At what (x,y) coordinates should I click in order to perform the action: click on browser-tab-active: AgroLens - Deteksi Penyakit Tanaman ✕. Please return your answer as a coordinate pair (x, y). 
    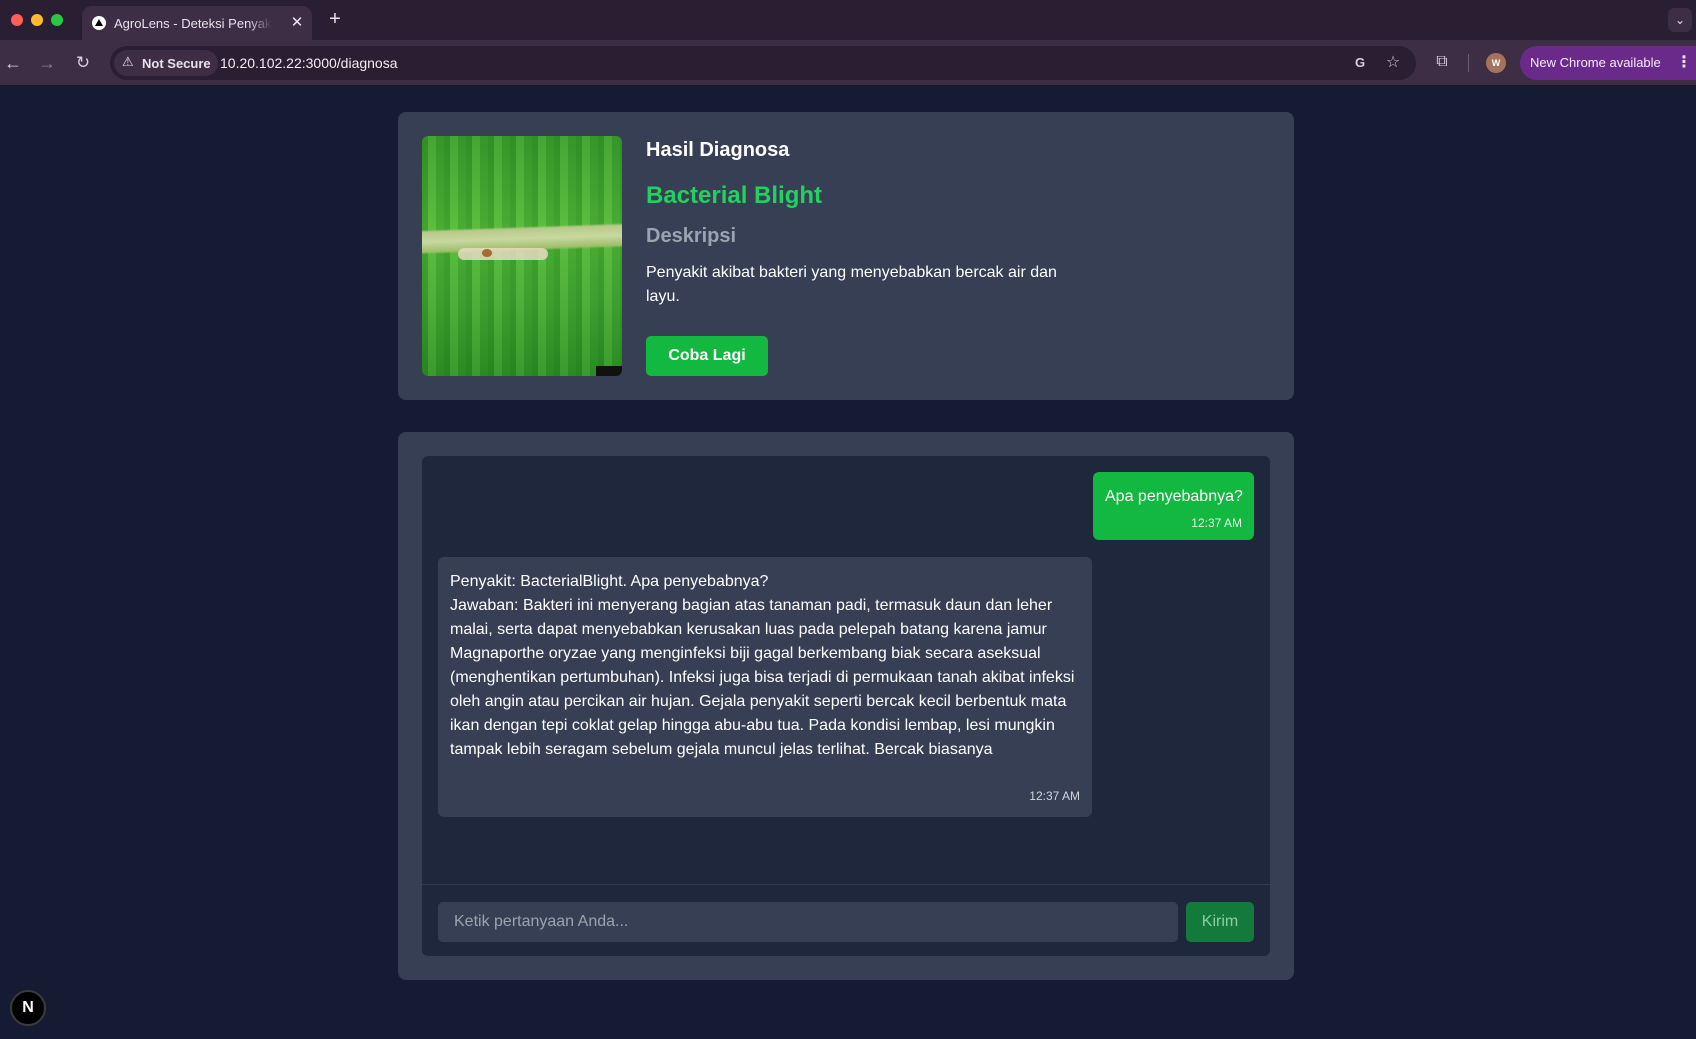
    Looking at the image, I should click on (197, 23).